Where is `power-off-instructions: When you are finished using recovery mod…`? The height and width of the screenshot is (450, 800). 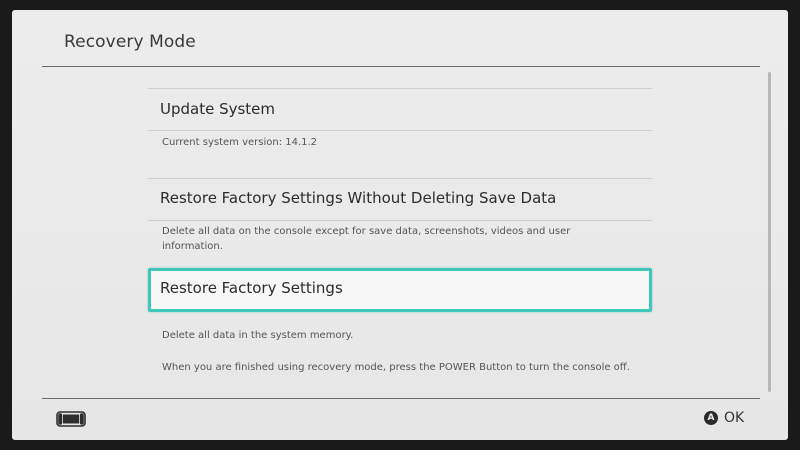
power-off-instructions: When you are finished using recovery mod… is located at coordinates (396, 367).